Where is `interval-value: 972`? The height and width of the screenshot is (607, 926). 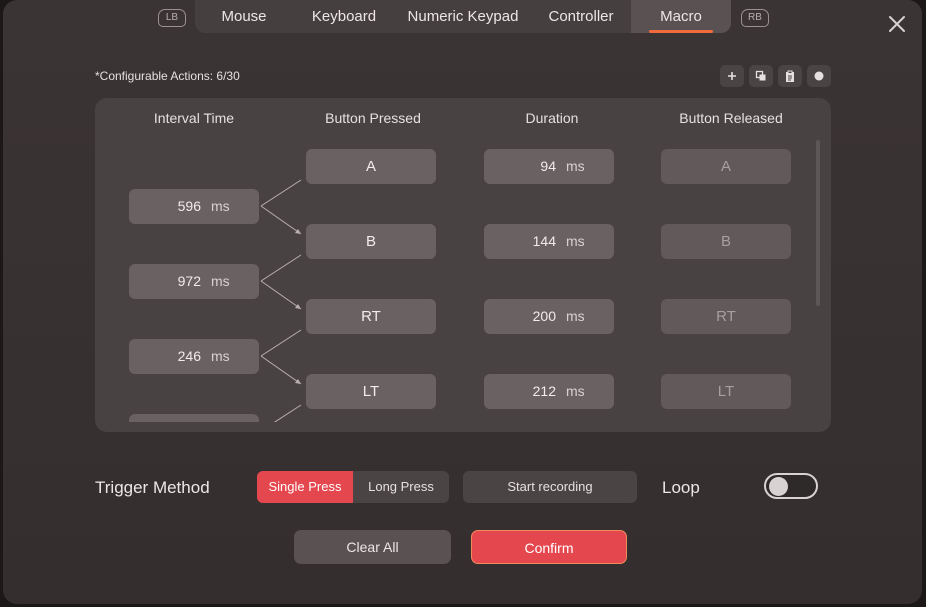 interval-value: 972 is located at coordinates (189, 281).